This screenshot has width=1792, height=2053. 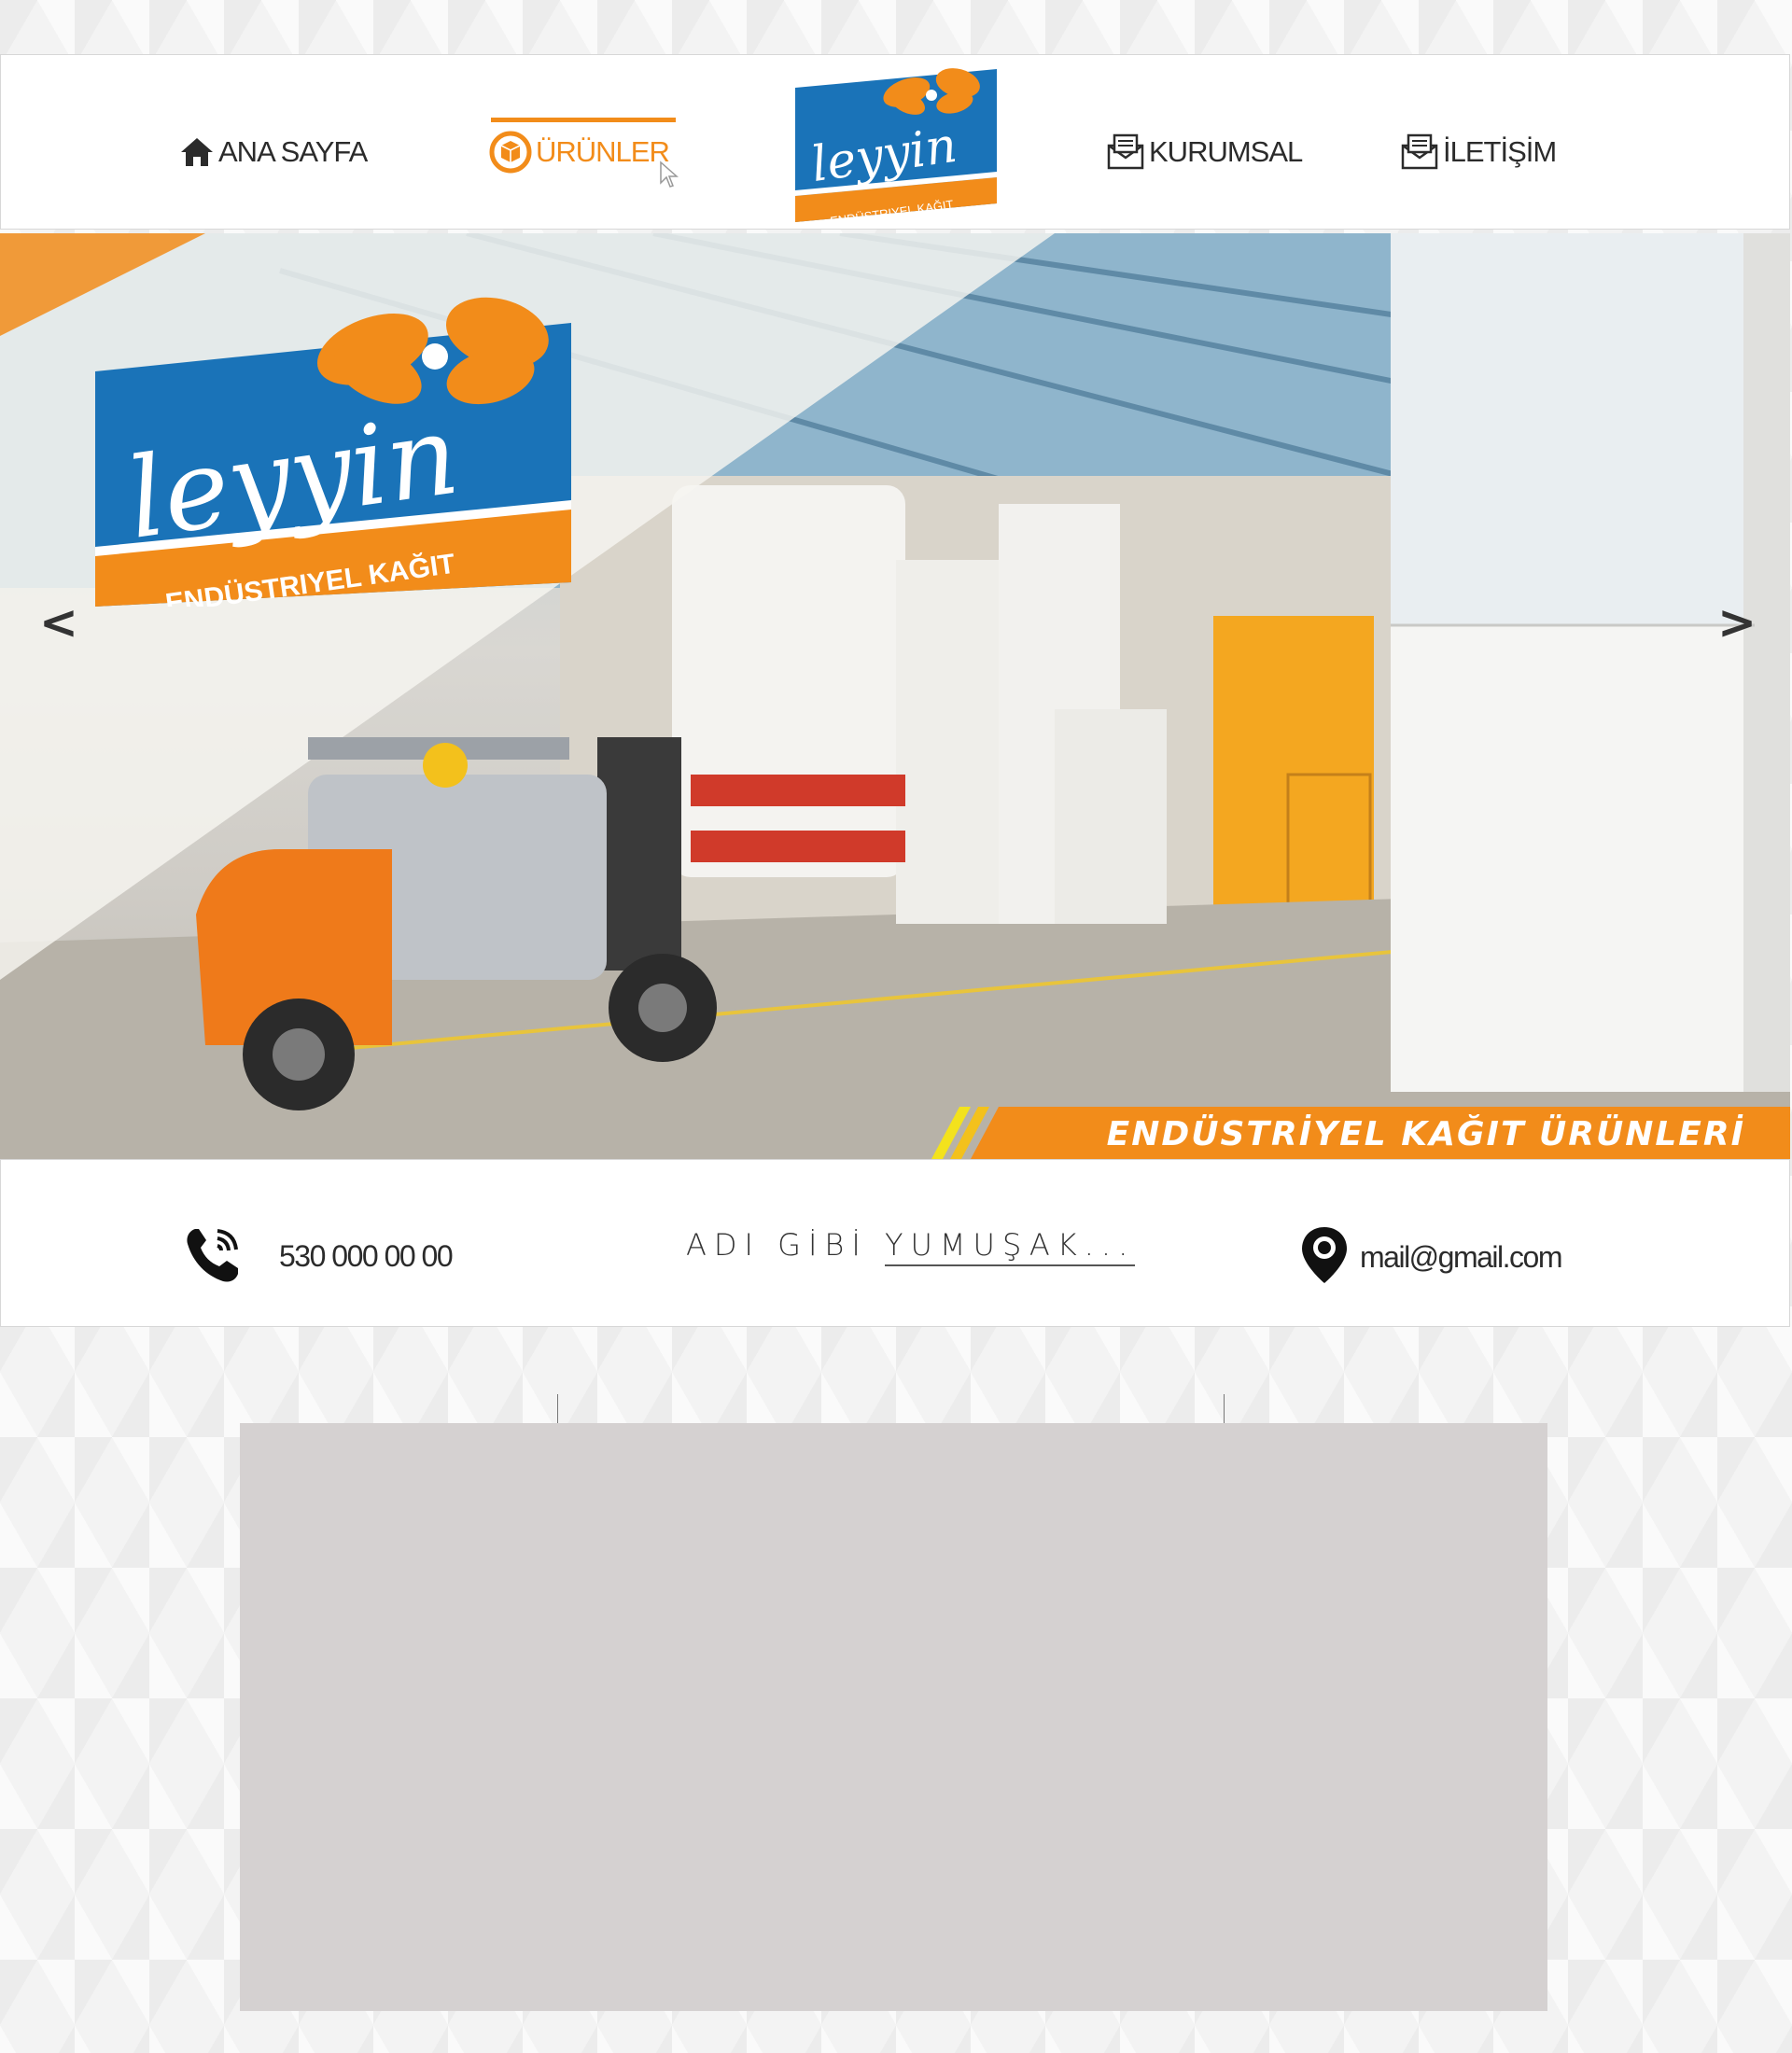 What do you see at coordinates (197, 152) in the screenshot?
I see `home-icon` at bounding box center [197, 152].